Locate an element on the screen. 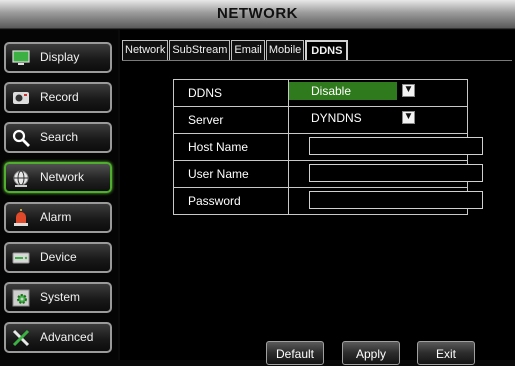 This screenshot has width=515, height=366. tab-bar: Network SubStream Email Mobile DDNS is located at coordinates (235, 50).